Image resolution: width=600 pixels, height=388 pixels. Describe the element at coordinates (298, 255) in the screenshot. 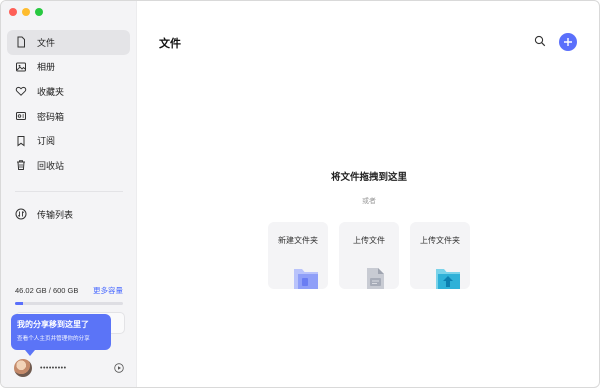

I see `new-folder-card: 新建文件夹` at that location.